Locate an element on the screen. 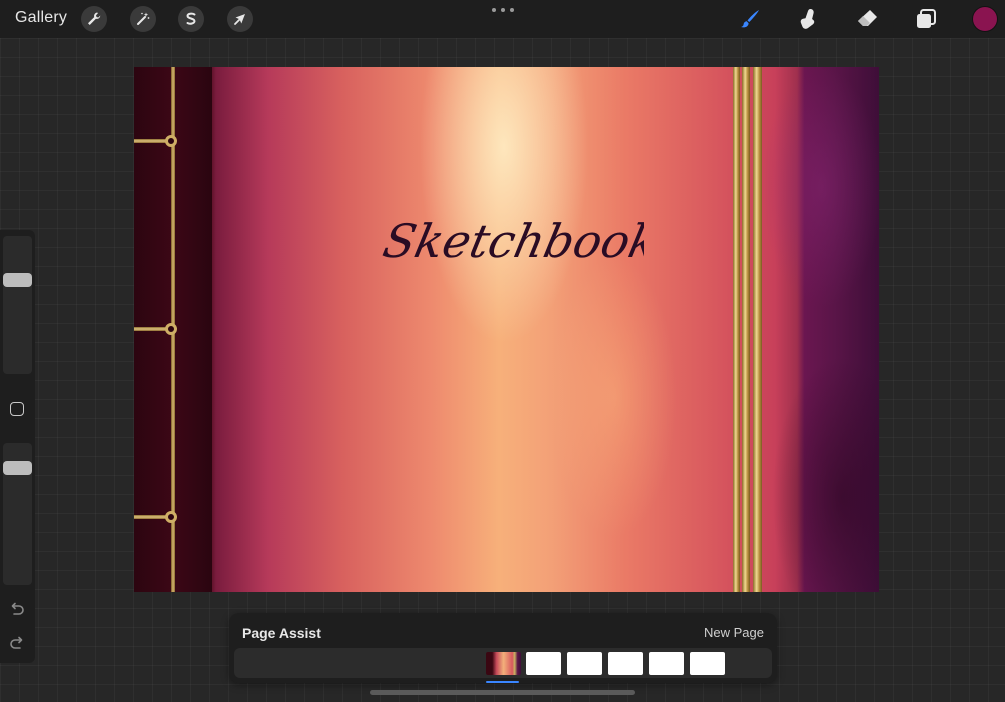 The height and width of the screenshot is (702, 1005). smudge-tool-button is located at coordinates (808, 19).